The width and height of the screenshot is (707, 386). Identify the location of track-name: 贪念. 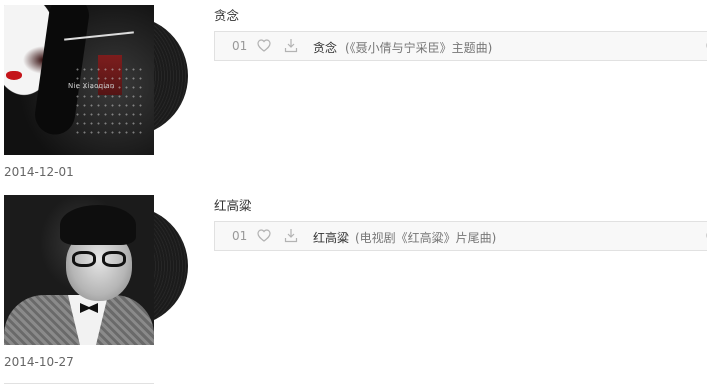
(325, 47).